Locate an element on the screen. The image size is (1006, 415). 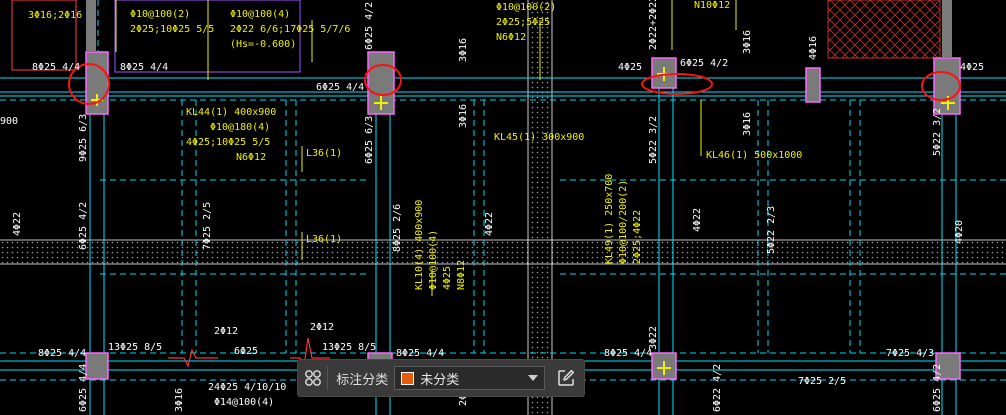
rebar-label: 24Φ25 4/10/10 is located at coordinates (247, 387).